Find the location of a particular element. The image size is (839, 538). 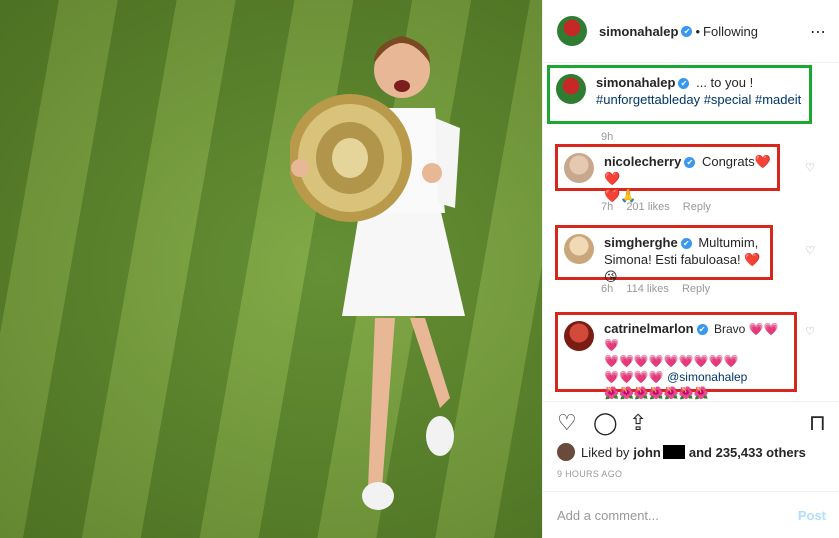

comment-text: Multumim, is located at coordinates (728, 242).